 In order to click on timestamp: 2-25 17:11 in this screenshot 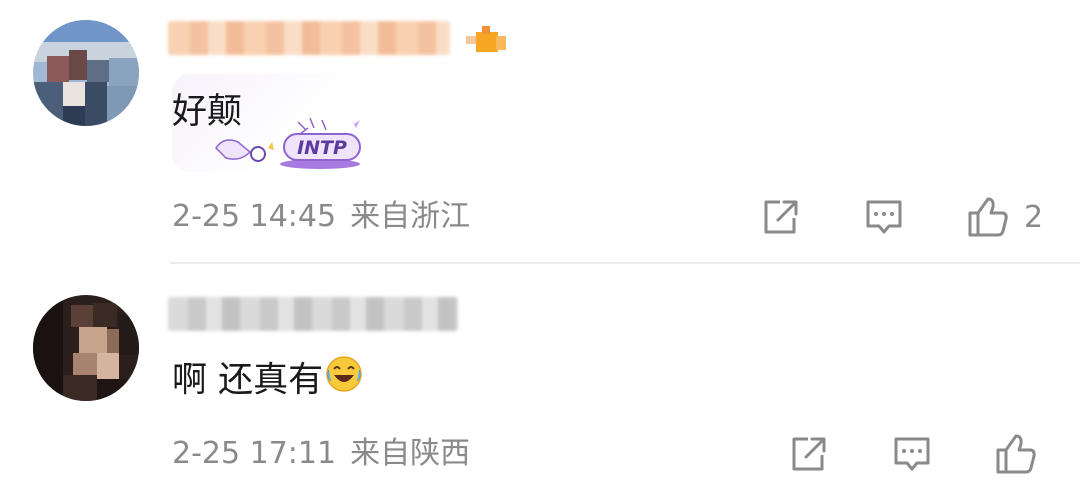, I will do `click(254, 453)`.